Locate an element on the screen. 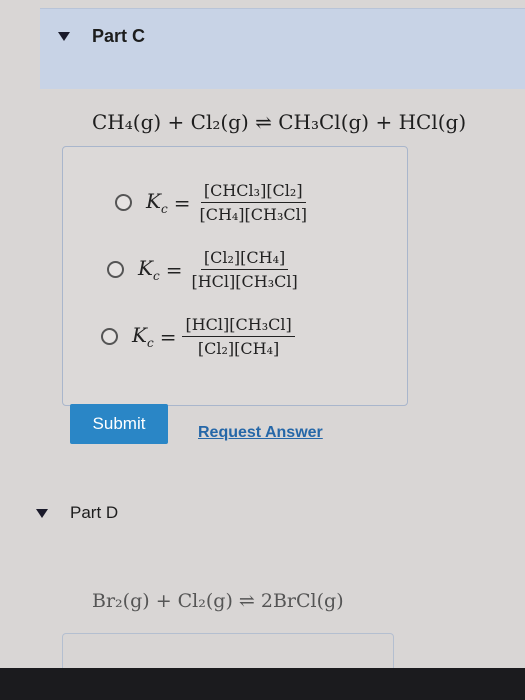  part-d-equation: Br₂(g) + Cl₂(g) ⇌ 2BrCl(g) is located at coordinates (218, 601).